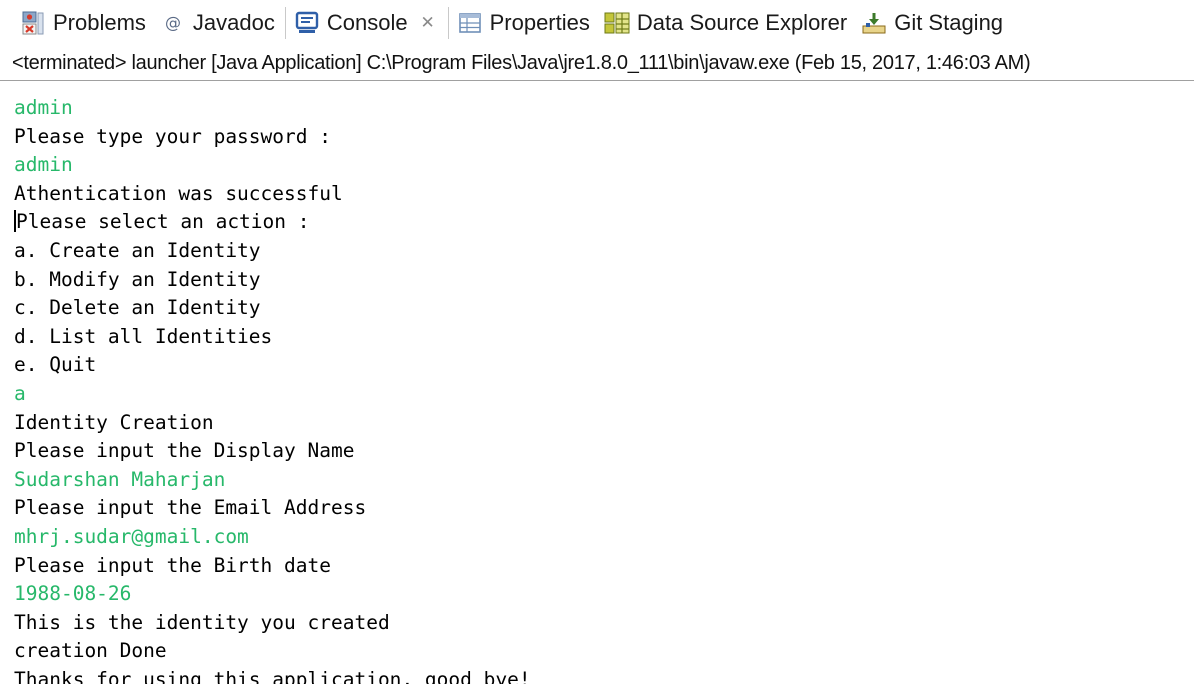  What do you see at coordinates (143, 336) in the screenshot?
I see `console-line: d. List all Identities` at bounding box center [143, 336].